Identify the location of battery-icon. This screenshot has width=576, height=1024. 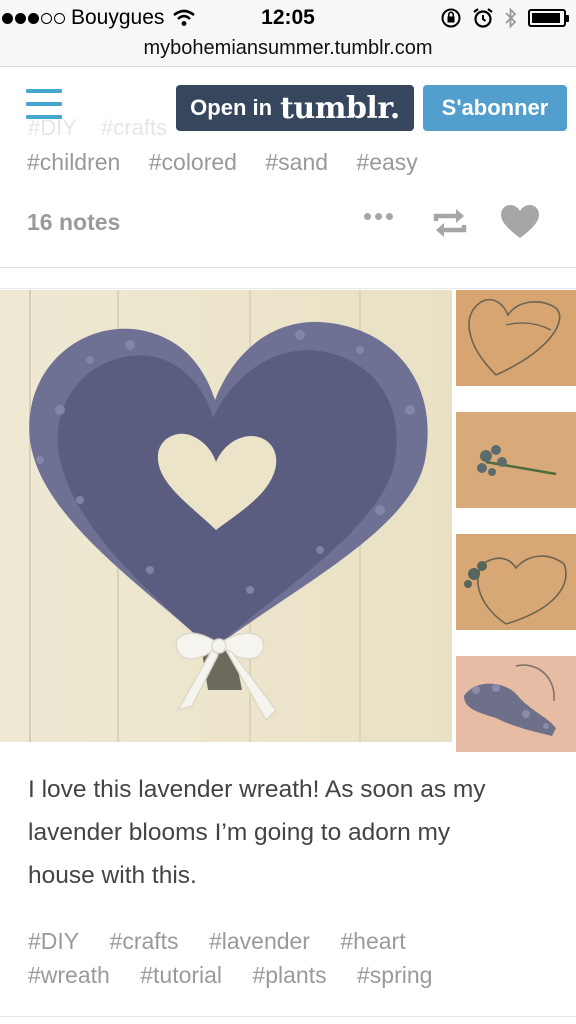
(548, 18).